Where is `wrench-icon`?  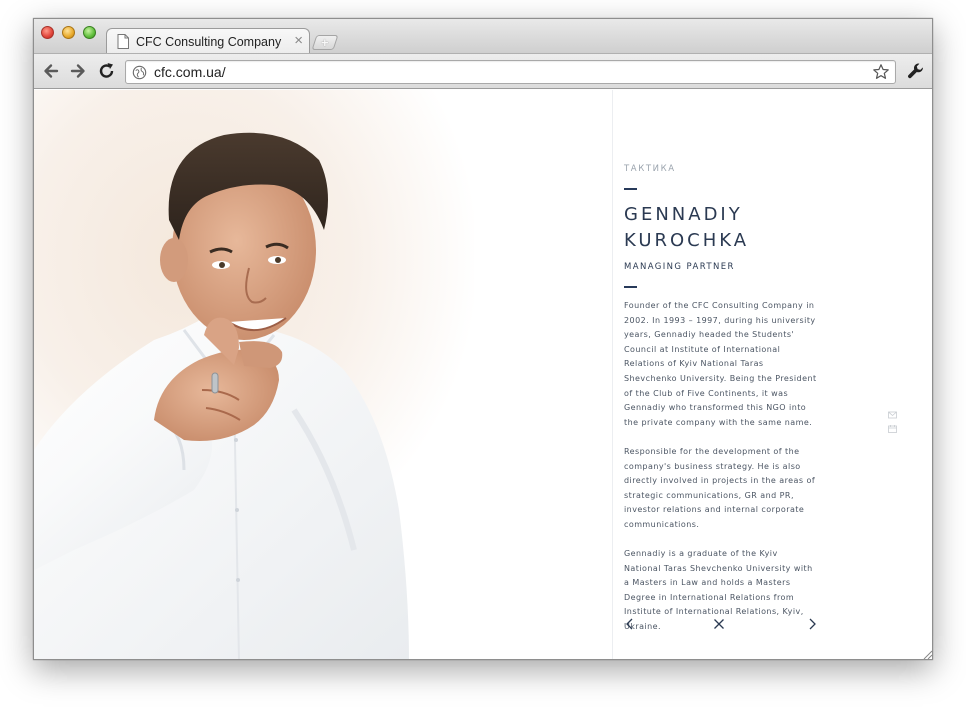
wrench-icon is located at coordinates (916, 71).